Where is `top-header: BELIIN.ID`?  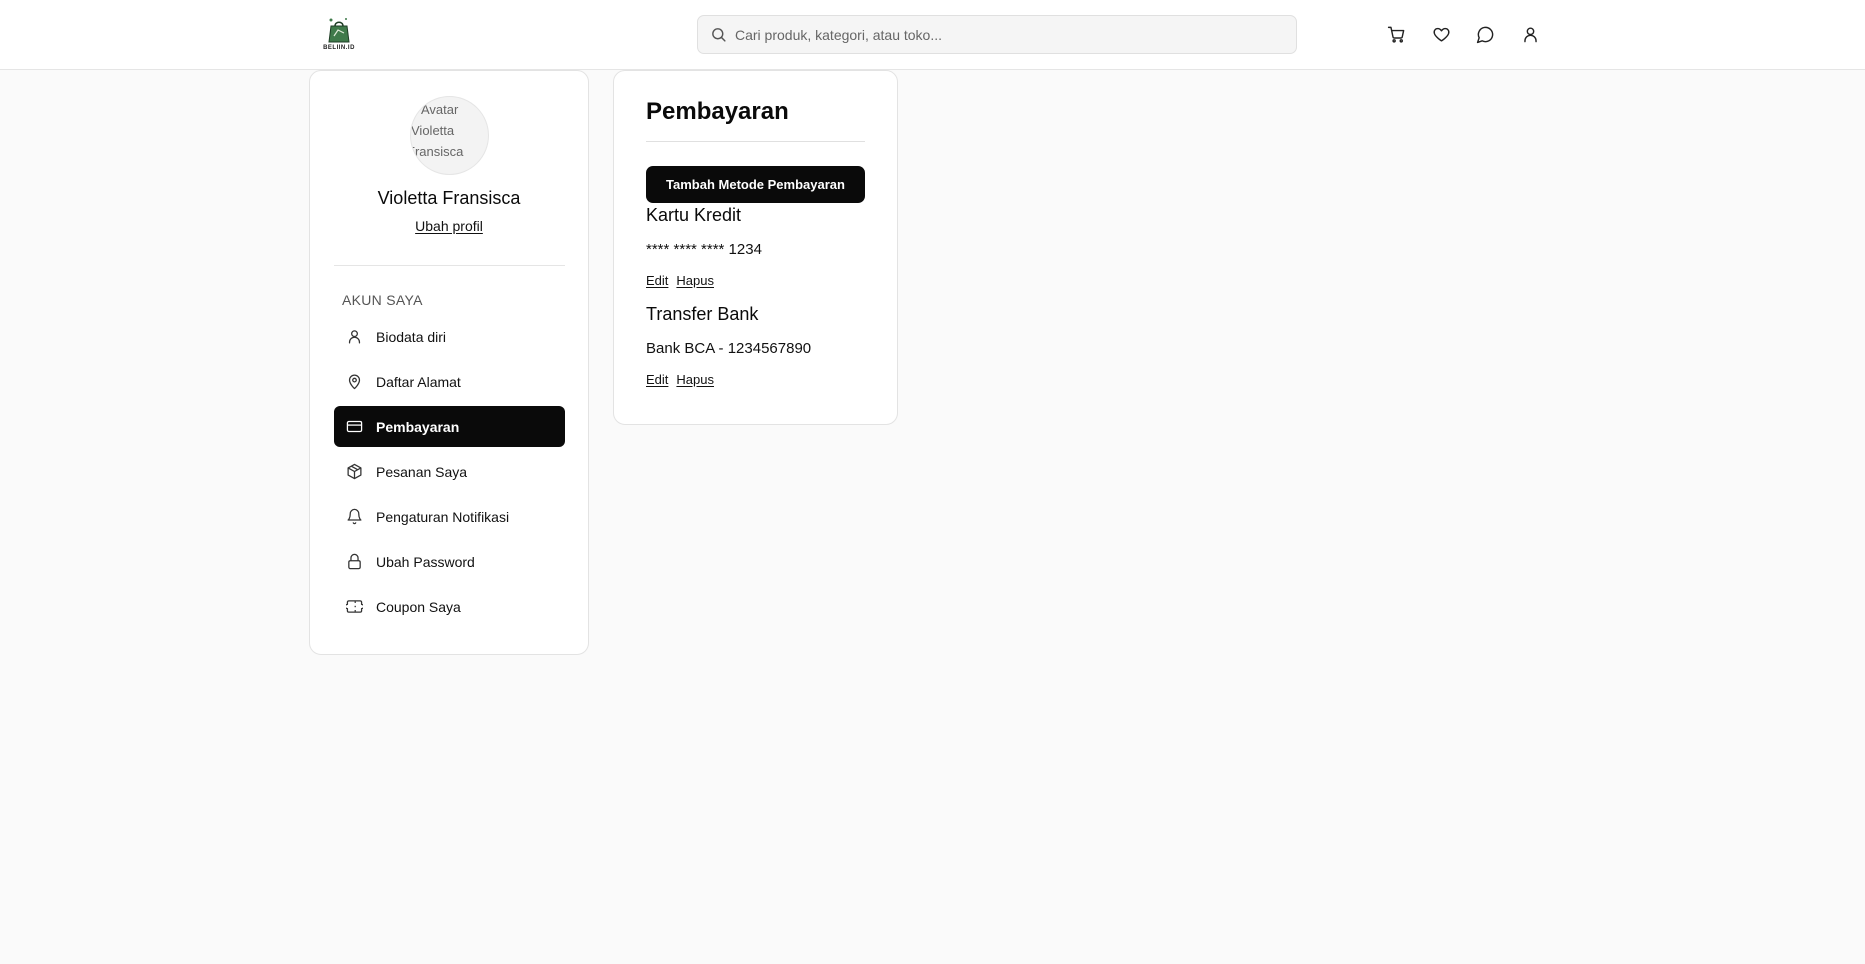 top-header: BELIIN.ID is located at coordinates (932, 35).